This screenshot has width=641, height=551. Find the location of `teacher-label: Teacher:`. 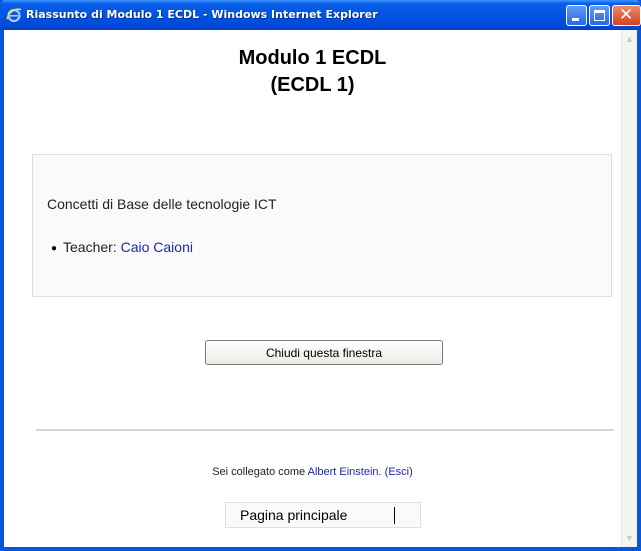

teacher-label: Teacher: is located at coordinates (92, 247).